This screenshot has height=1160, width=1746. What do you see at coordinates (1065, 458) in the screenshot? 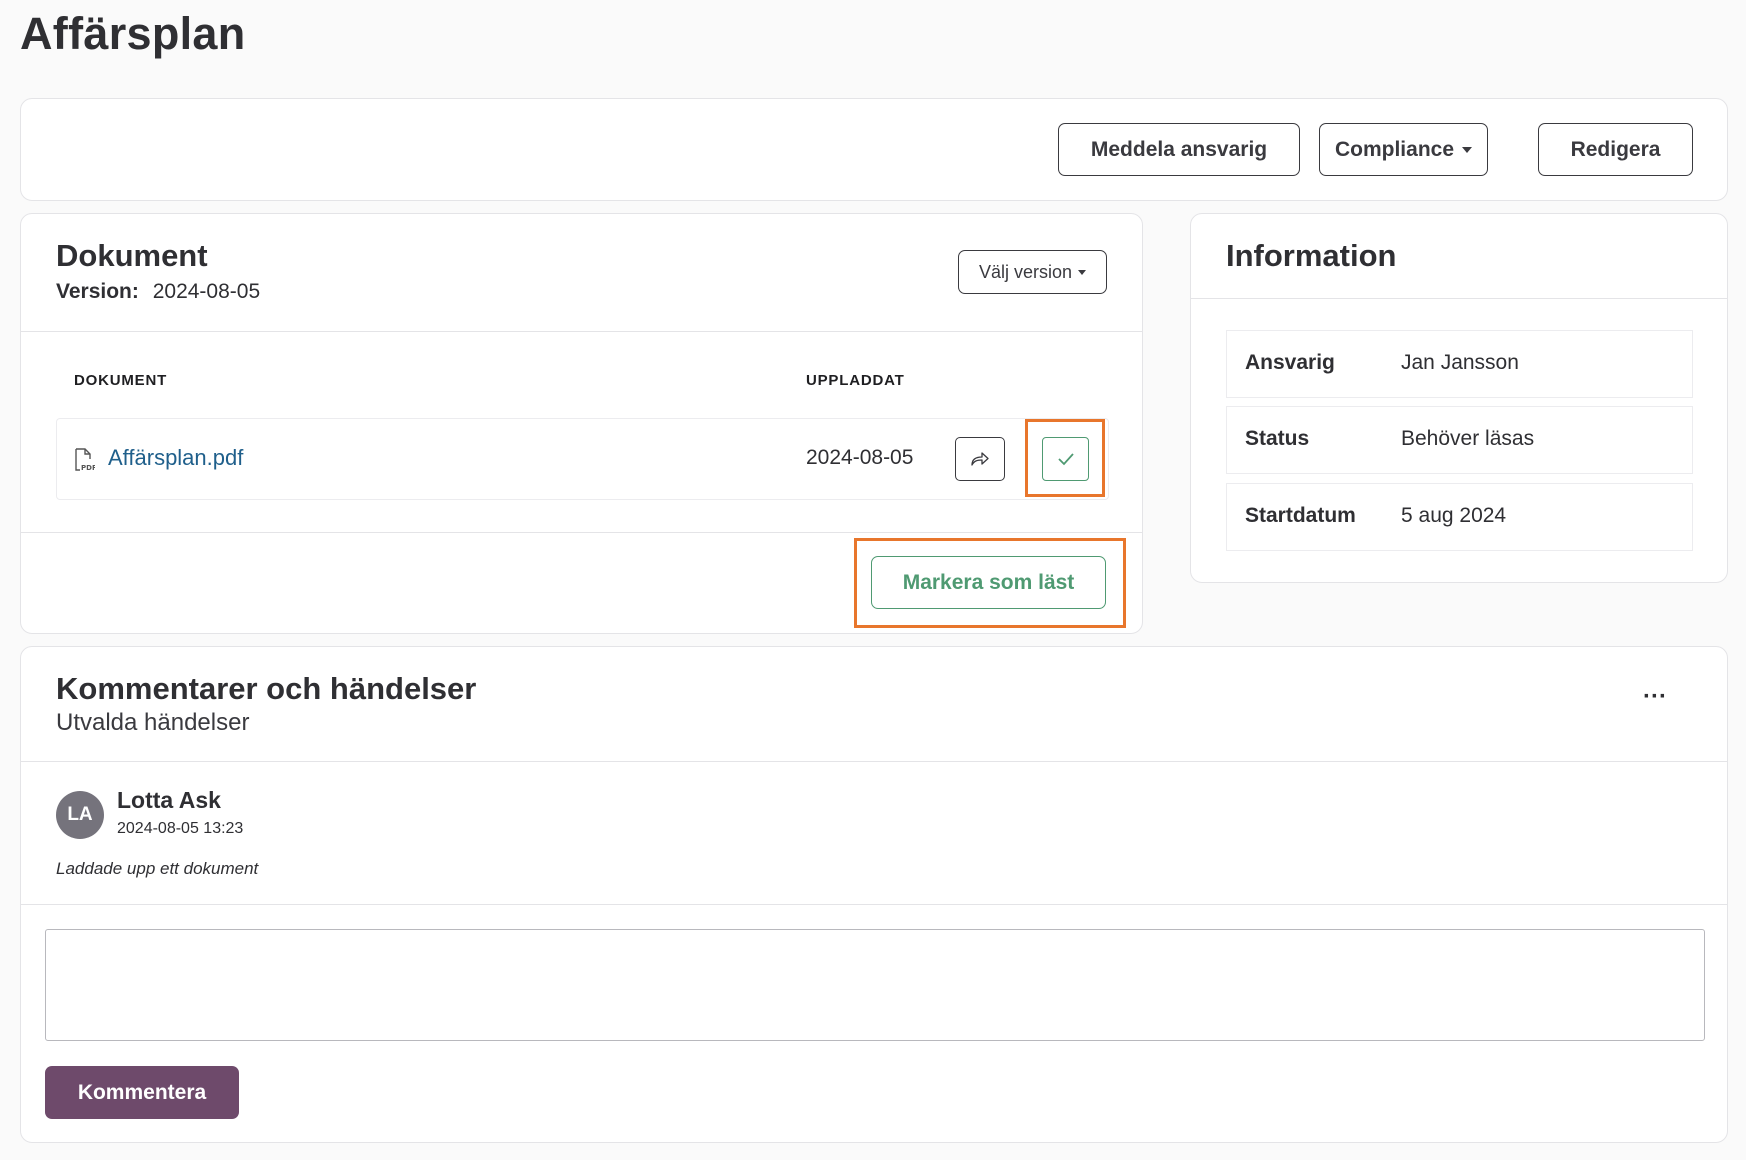
I see `highlight-confirm-read` at bounding box center [1065, 458].